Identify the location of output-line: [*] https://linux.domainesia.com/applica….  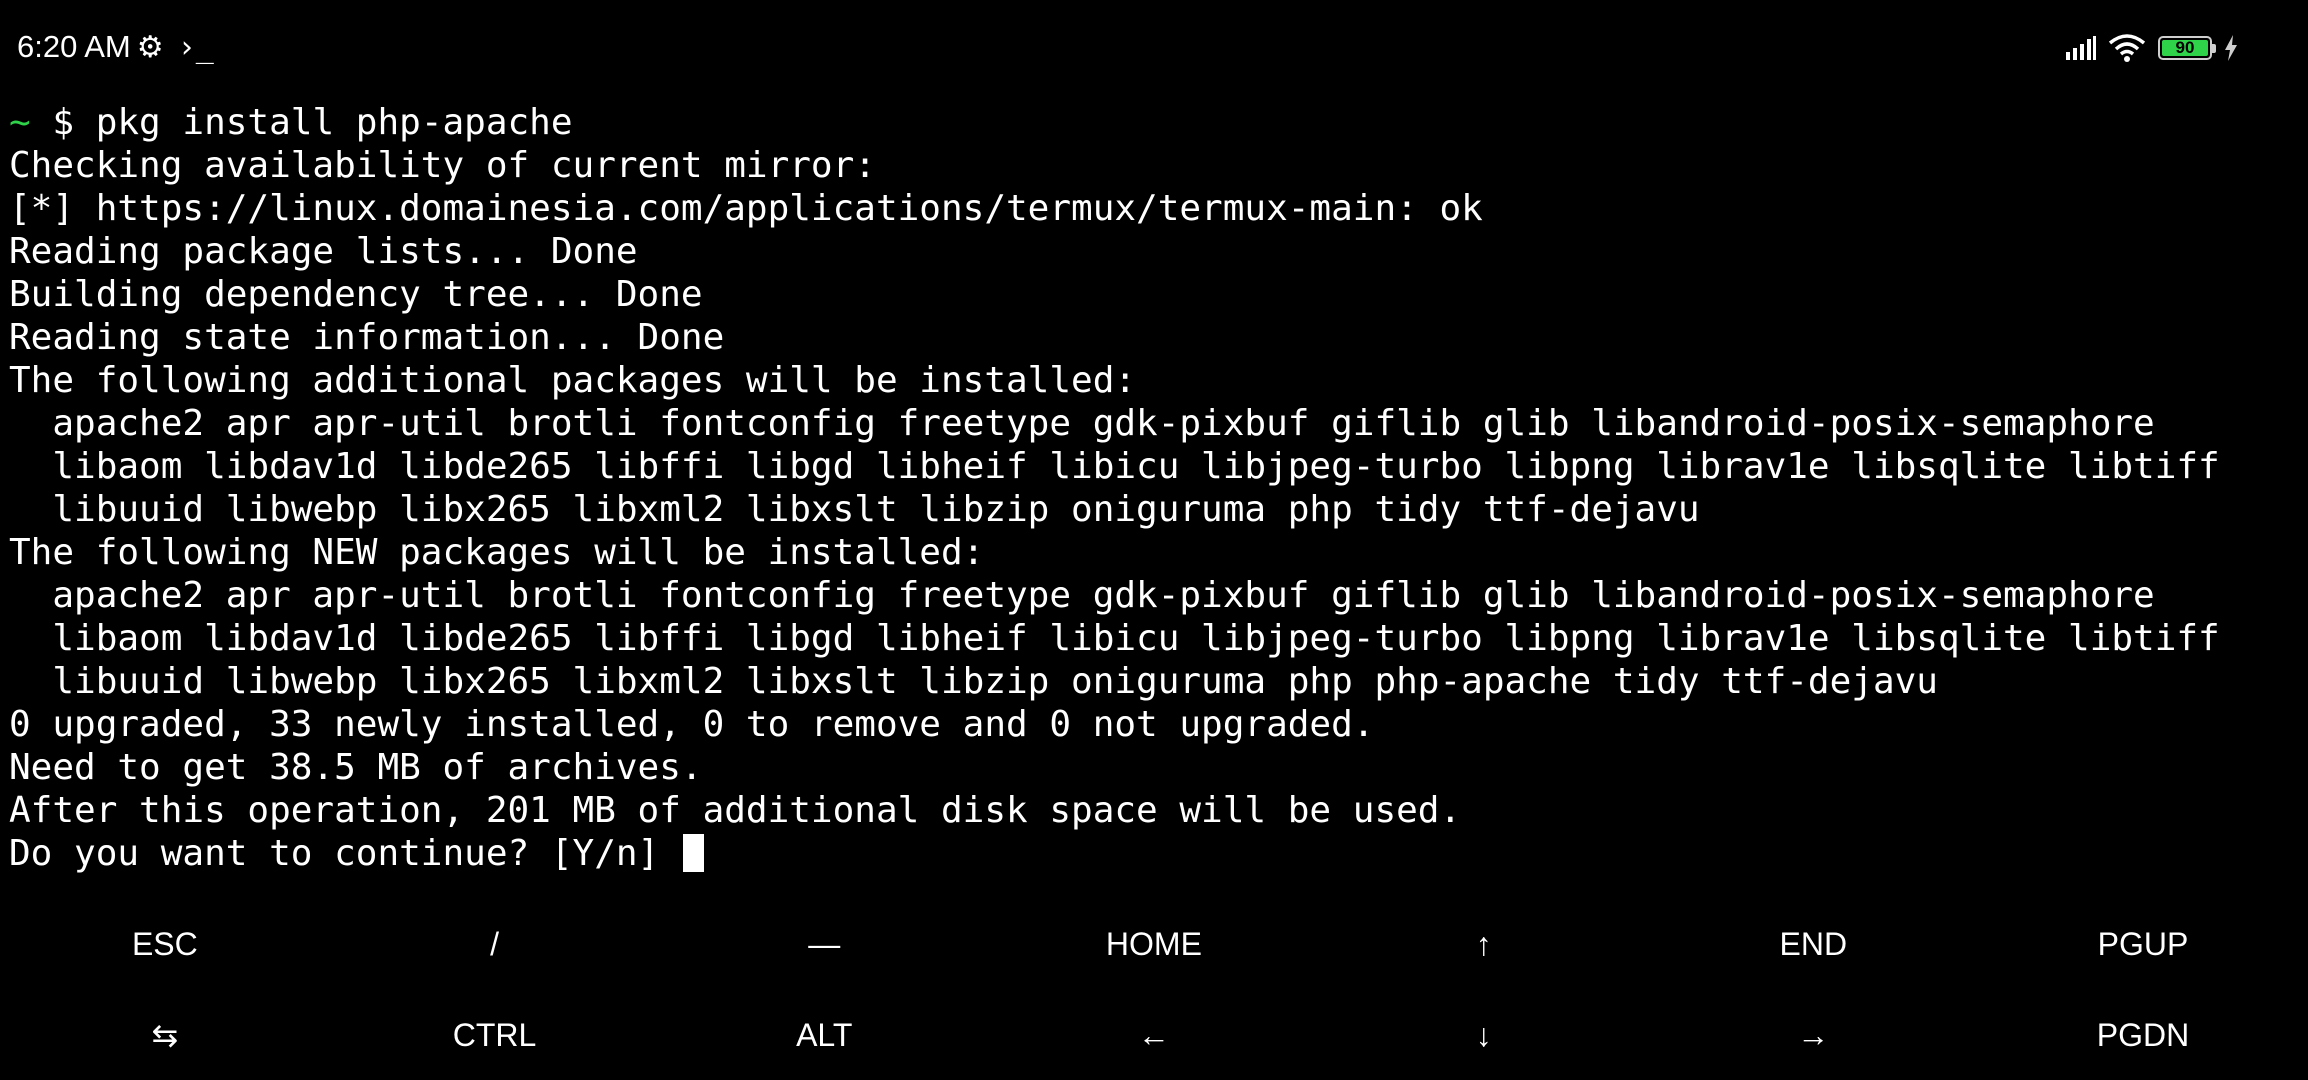
(746, 208).